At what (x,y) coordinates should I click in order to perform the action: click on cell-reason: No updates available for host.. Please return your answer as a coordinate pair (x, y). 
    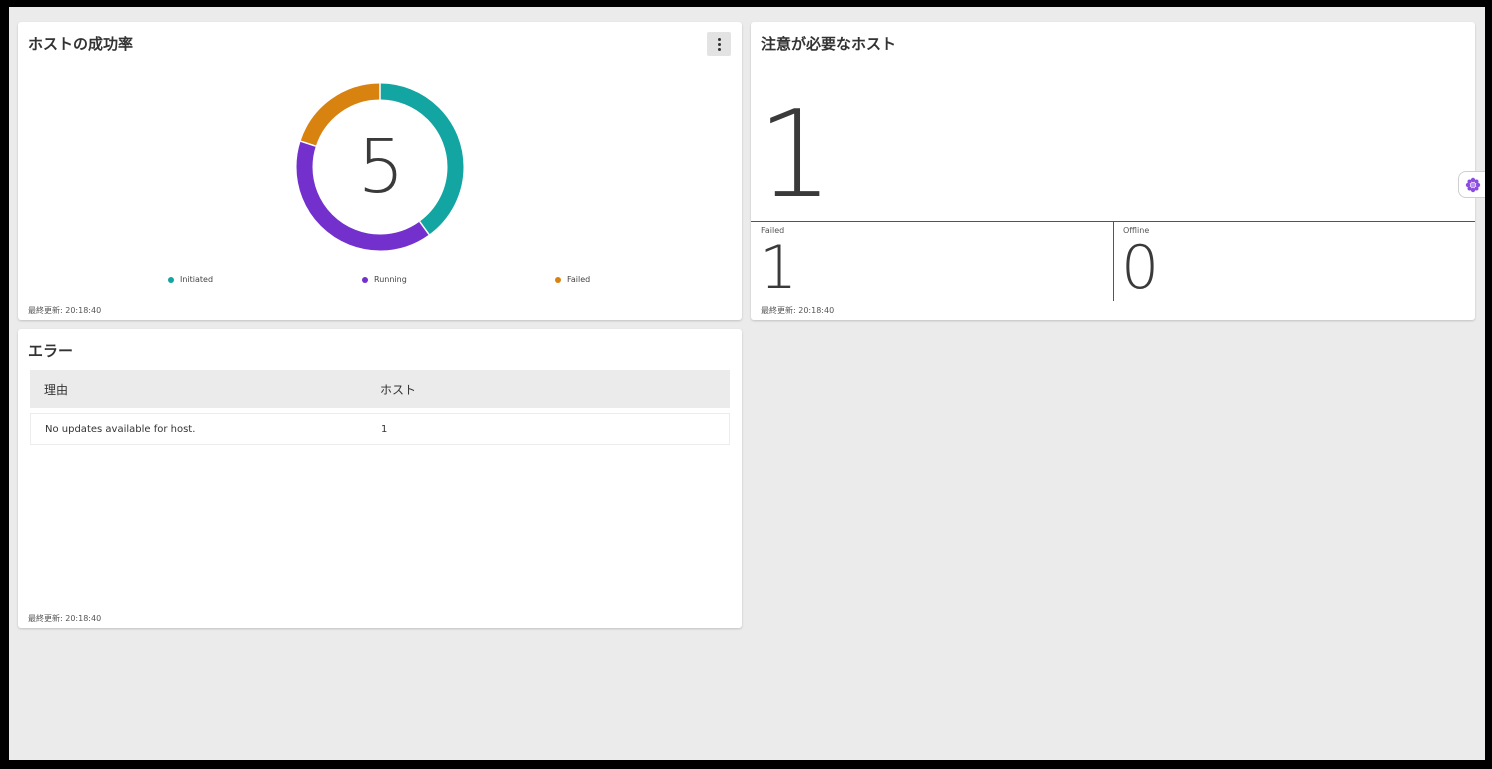
    Looking at the image, I should click on (120, 429).